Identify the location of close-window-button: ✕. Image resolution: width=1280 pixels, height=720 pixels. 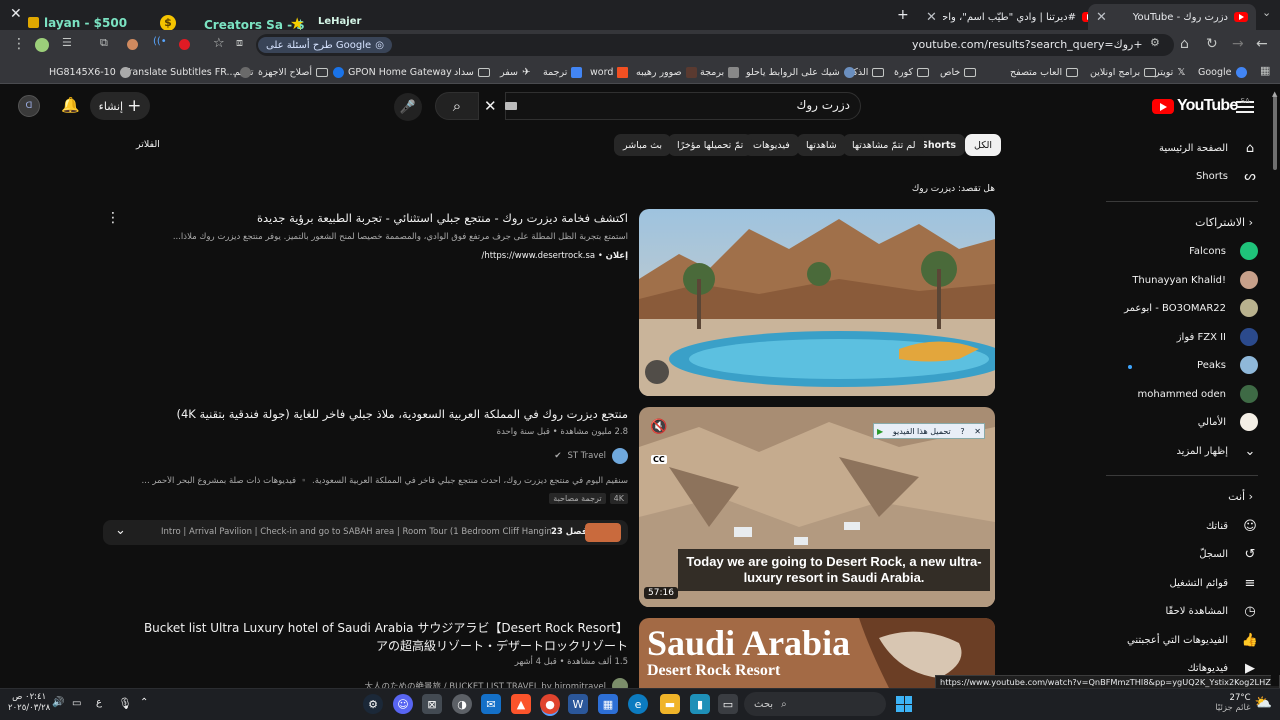
(16, 14).